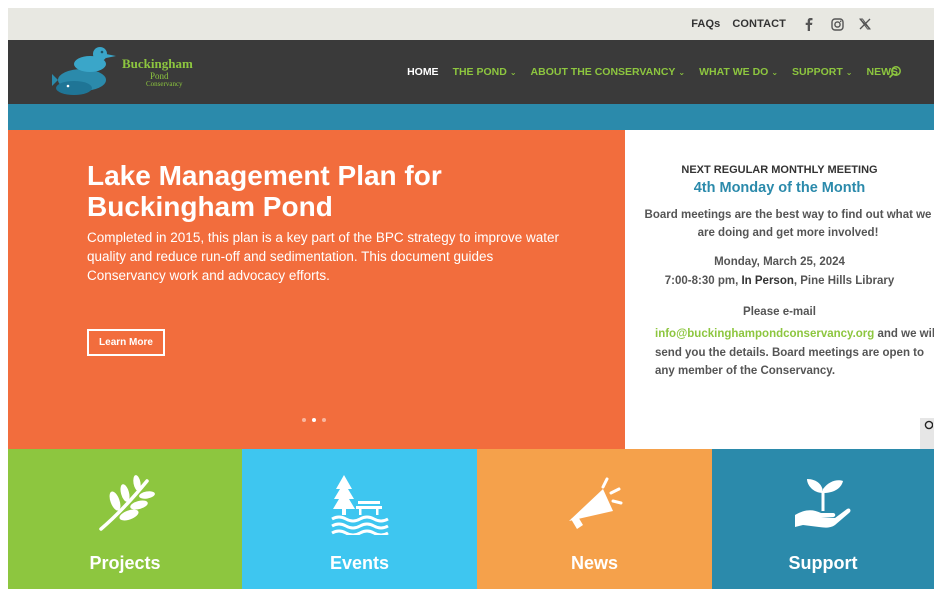  I want to click on tree-bench-water-icon, so click(359, 505).